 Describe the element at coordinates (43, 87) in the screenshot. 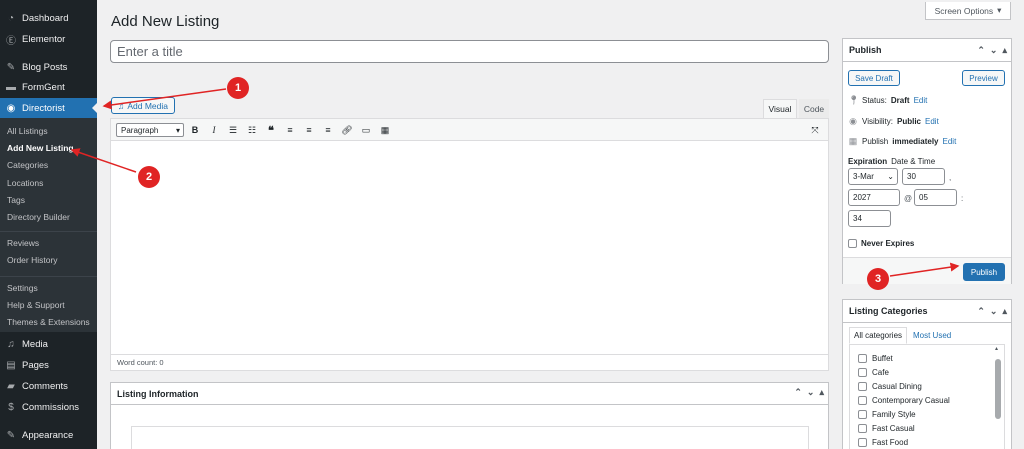

I see `menu-label: FormGent` at that location.